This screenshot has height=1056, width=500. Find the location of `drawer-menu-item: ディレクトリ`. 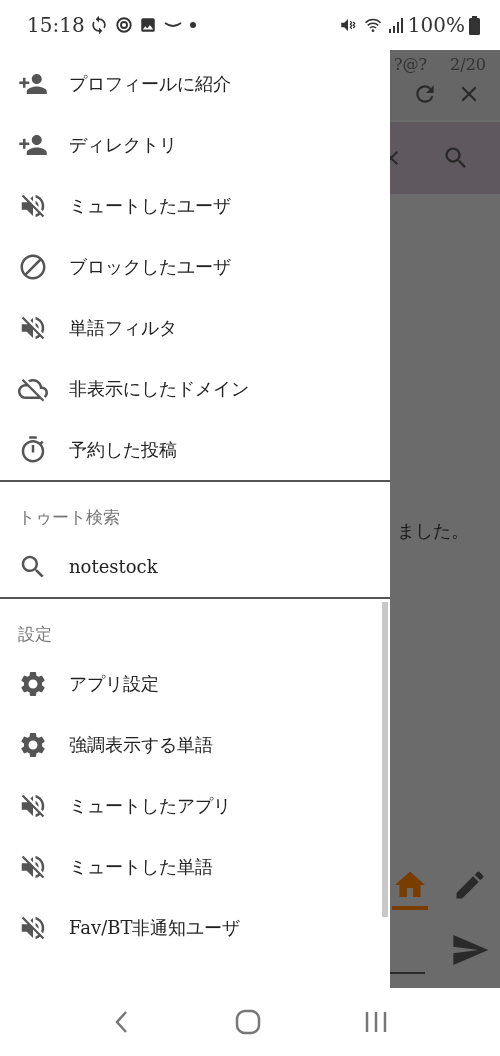

drawer-menu-item: ディレクトリ is located at coordinates (195, 144).